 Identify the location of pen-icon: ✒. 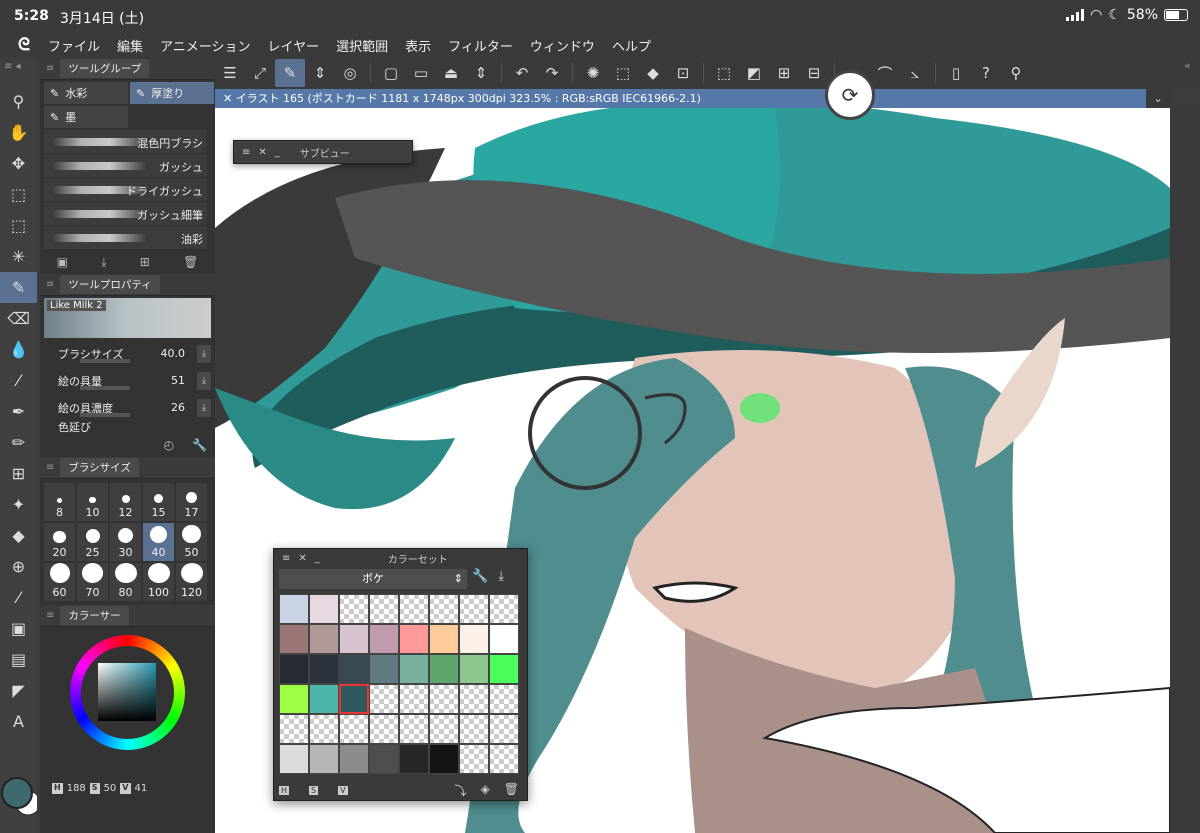
(18, 411).